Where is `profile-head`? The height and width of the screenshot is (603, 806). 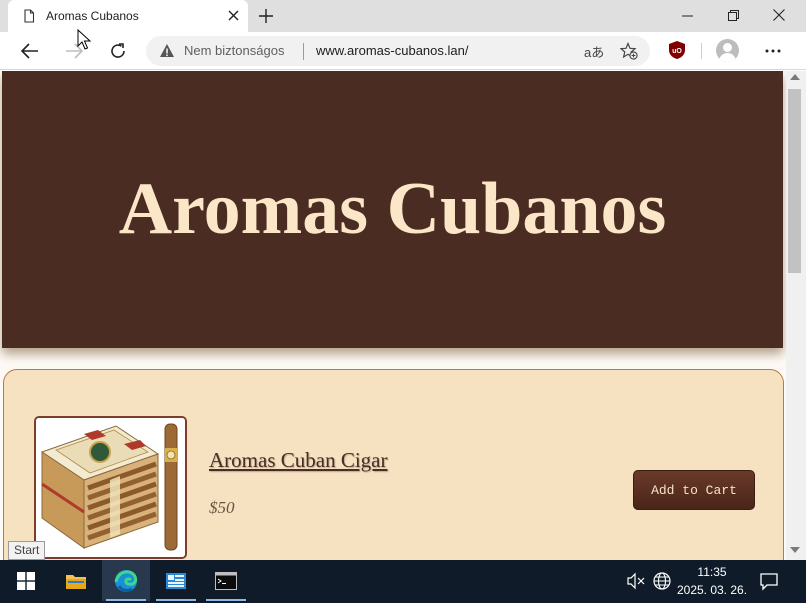 profile-head is located at coordinates (727, 47).